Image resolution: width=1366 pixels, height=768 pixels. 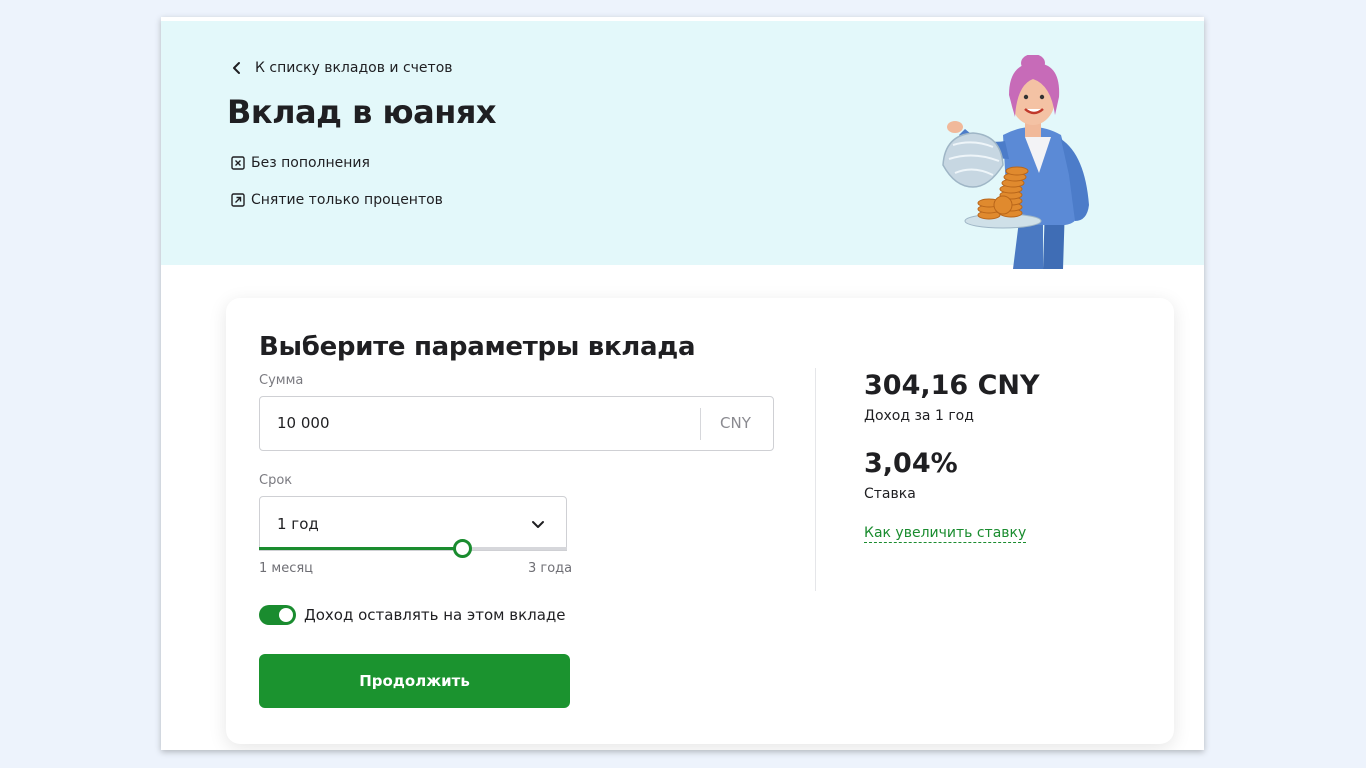 I want to click on feature-label: Без пополнения, so click(x=310, y=163).